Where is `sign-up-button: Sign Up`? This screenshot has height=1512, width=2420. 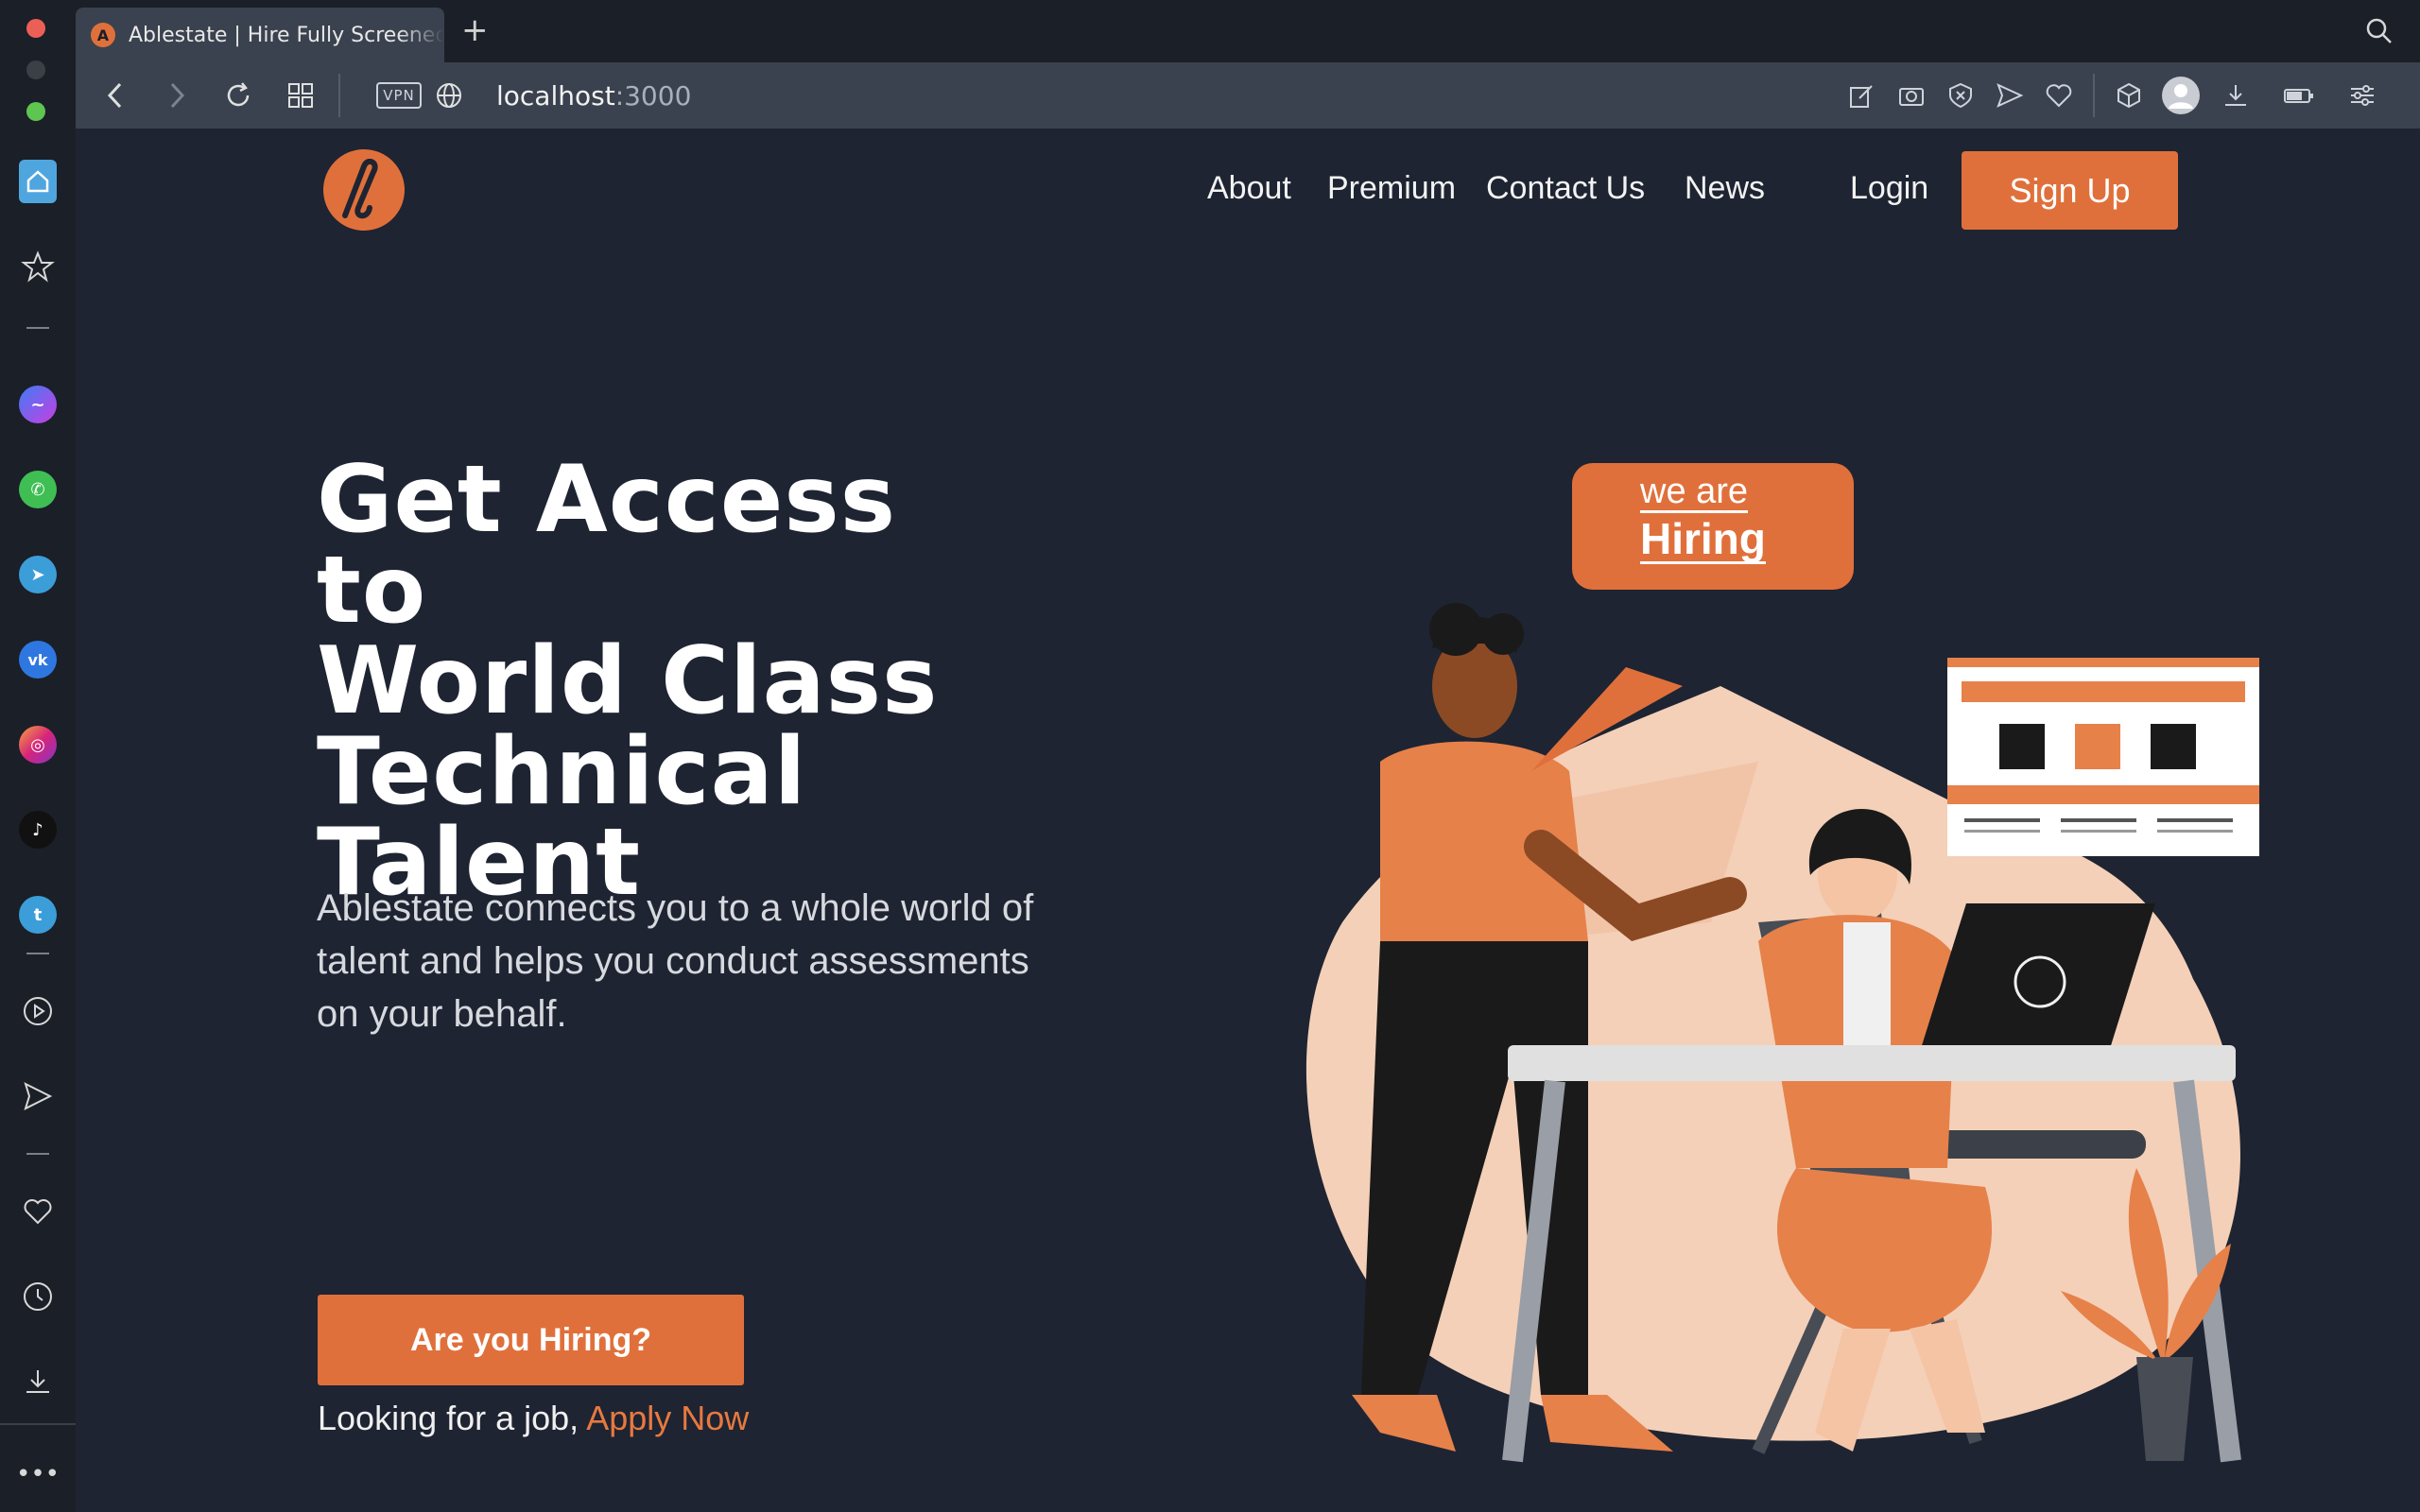 sign-up-button: Sign Up is located at coordinates (2070, 190).